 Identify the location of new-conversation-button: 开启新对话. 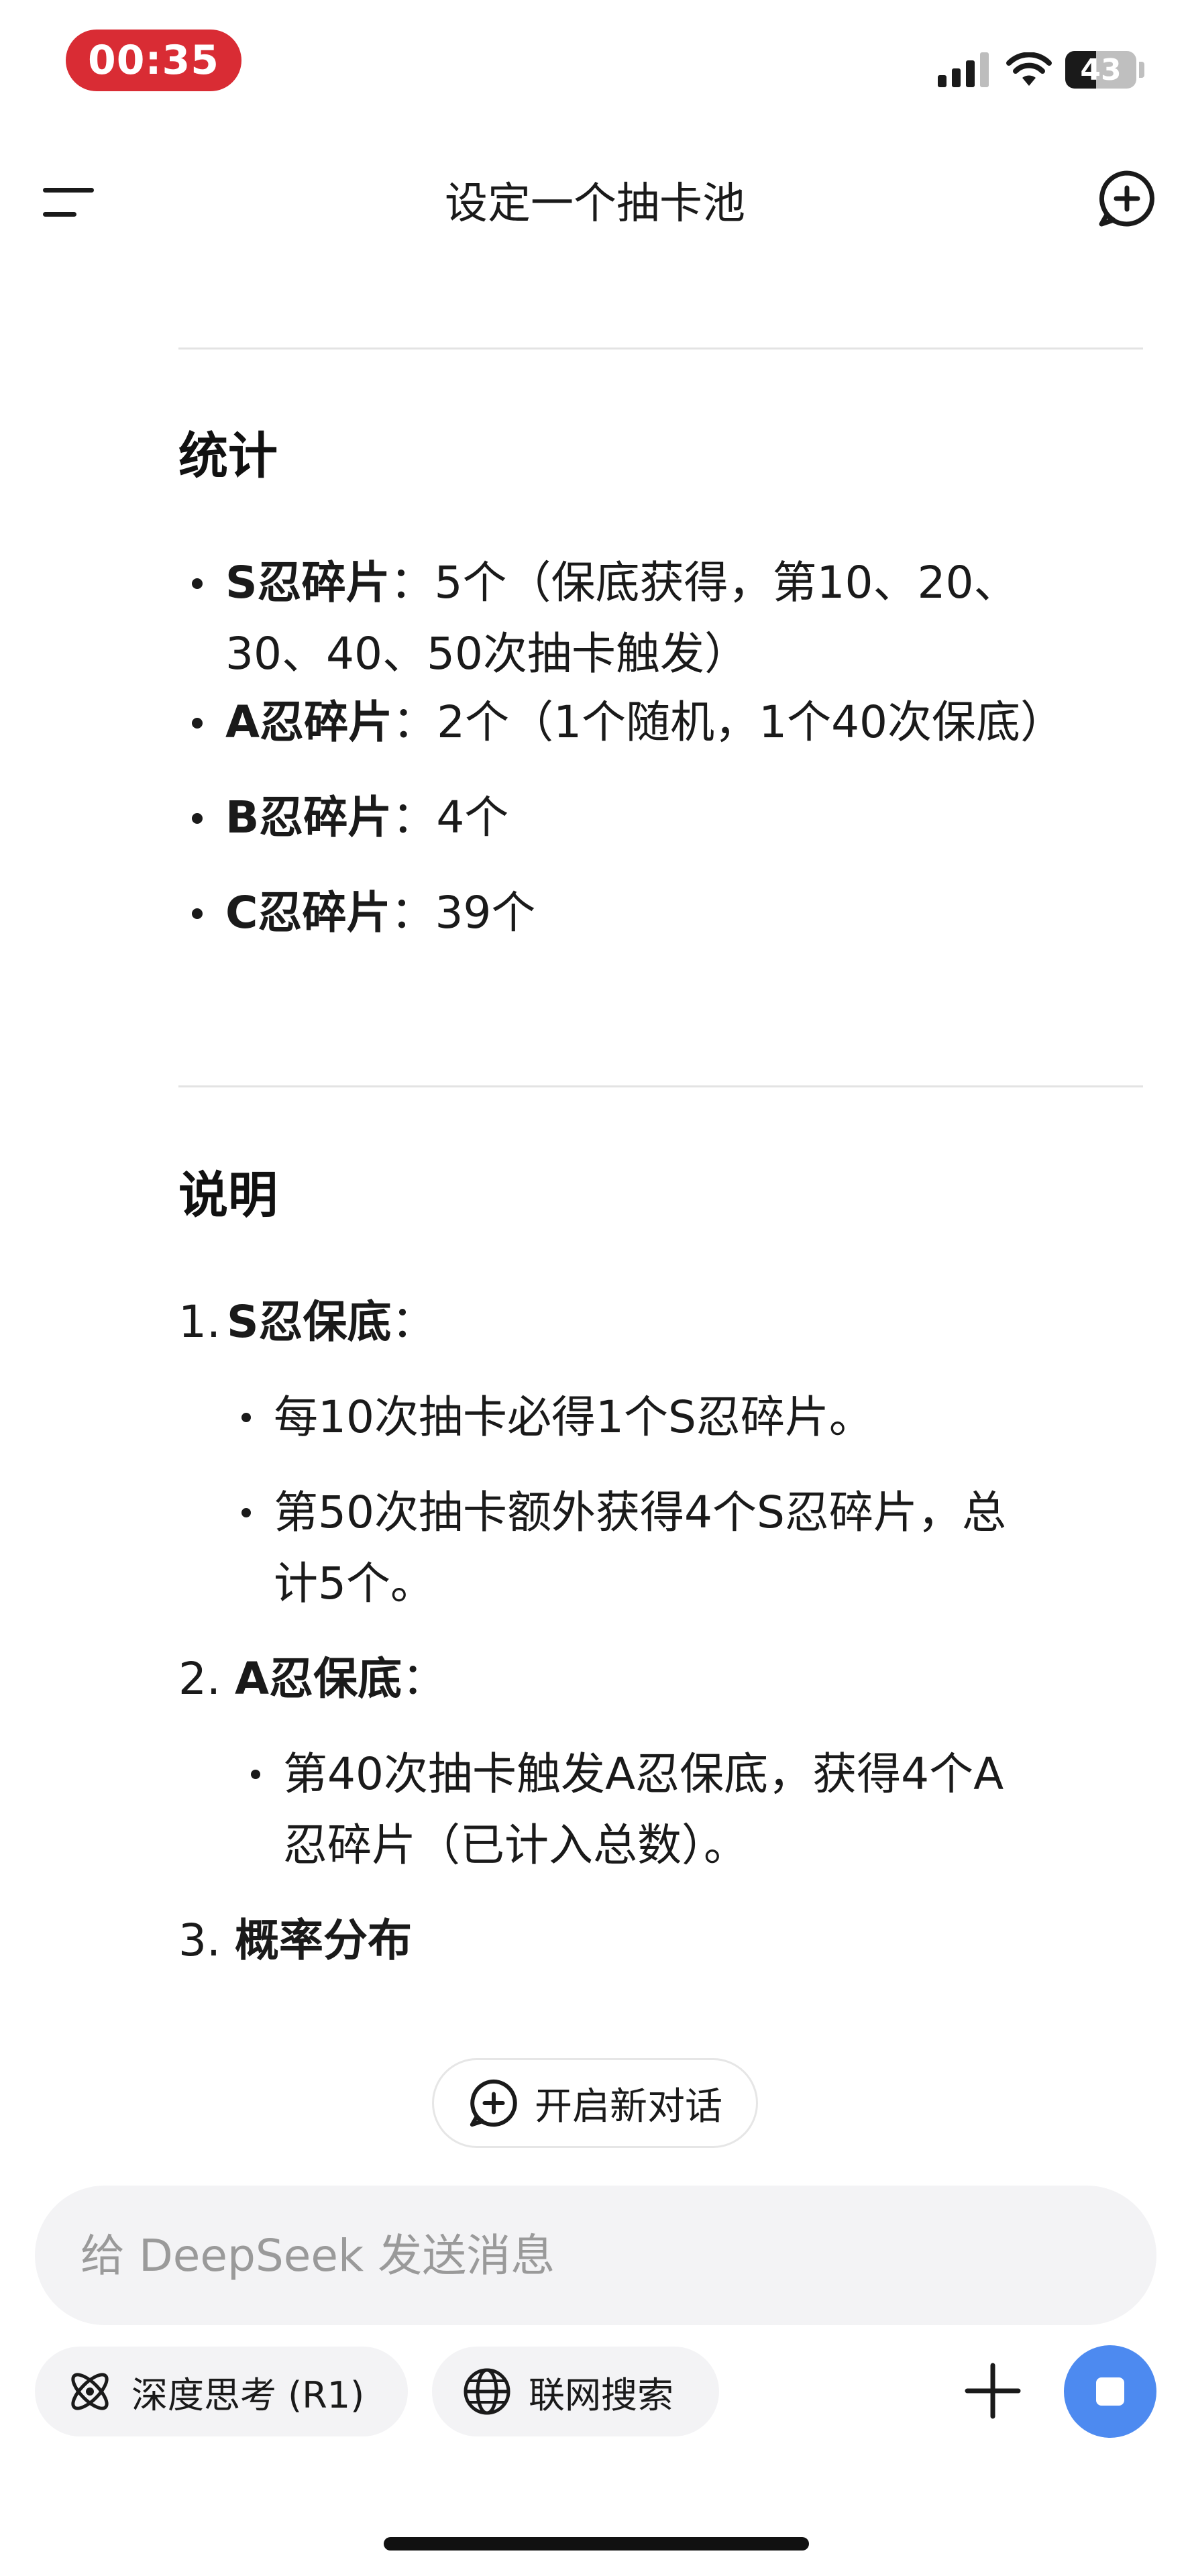
(595, 2103).